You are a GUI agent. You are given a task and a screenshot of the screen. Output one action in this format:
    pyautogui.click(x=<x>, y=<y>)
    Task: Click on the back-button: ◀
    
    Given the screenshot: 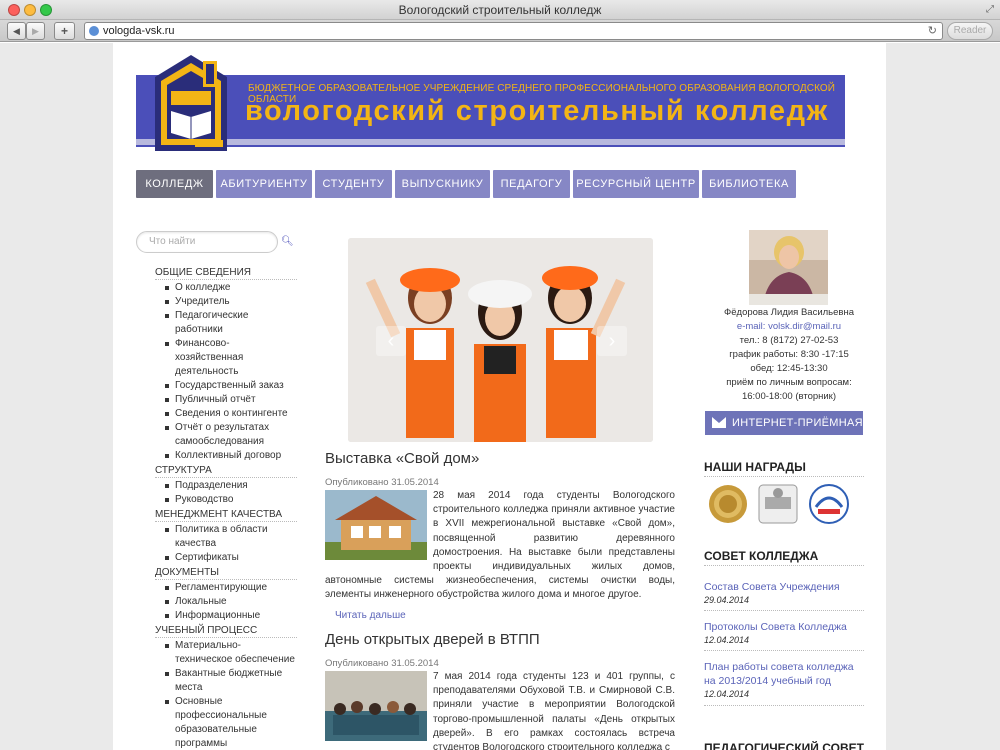 What is the action you would take?
    pyautogui.click(x=16, y=31)
    